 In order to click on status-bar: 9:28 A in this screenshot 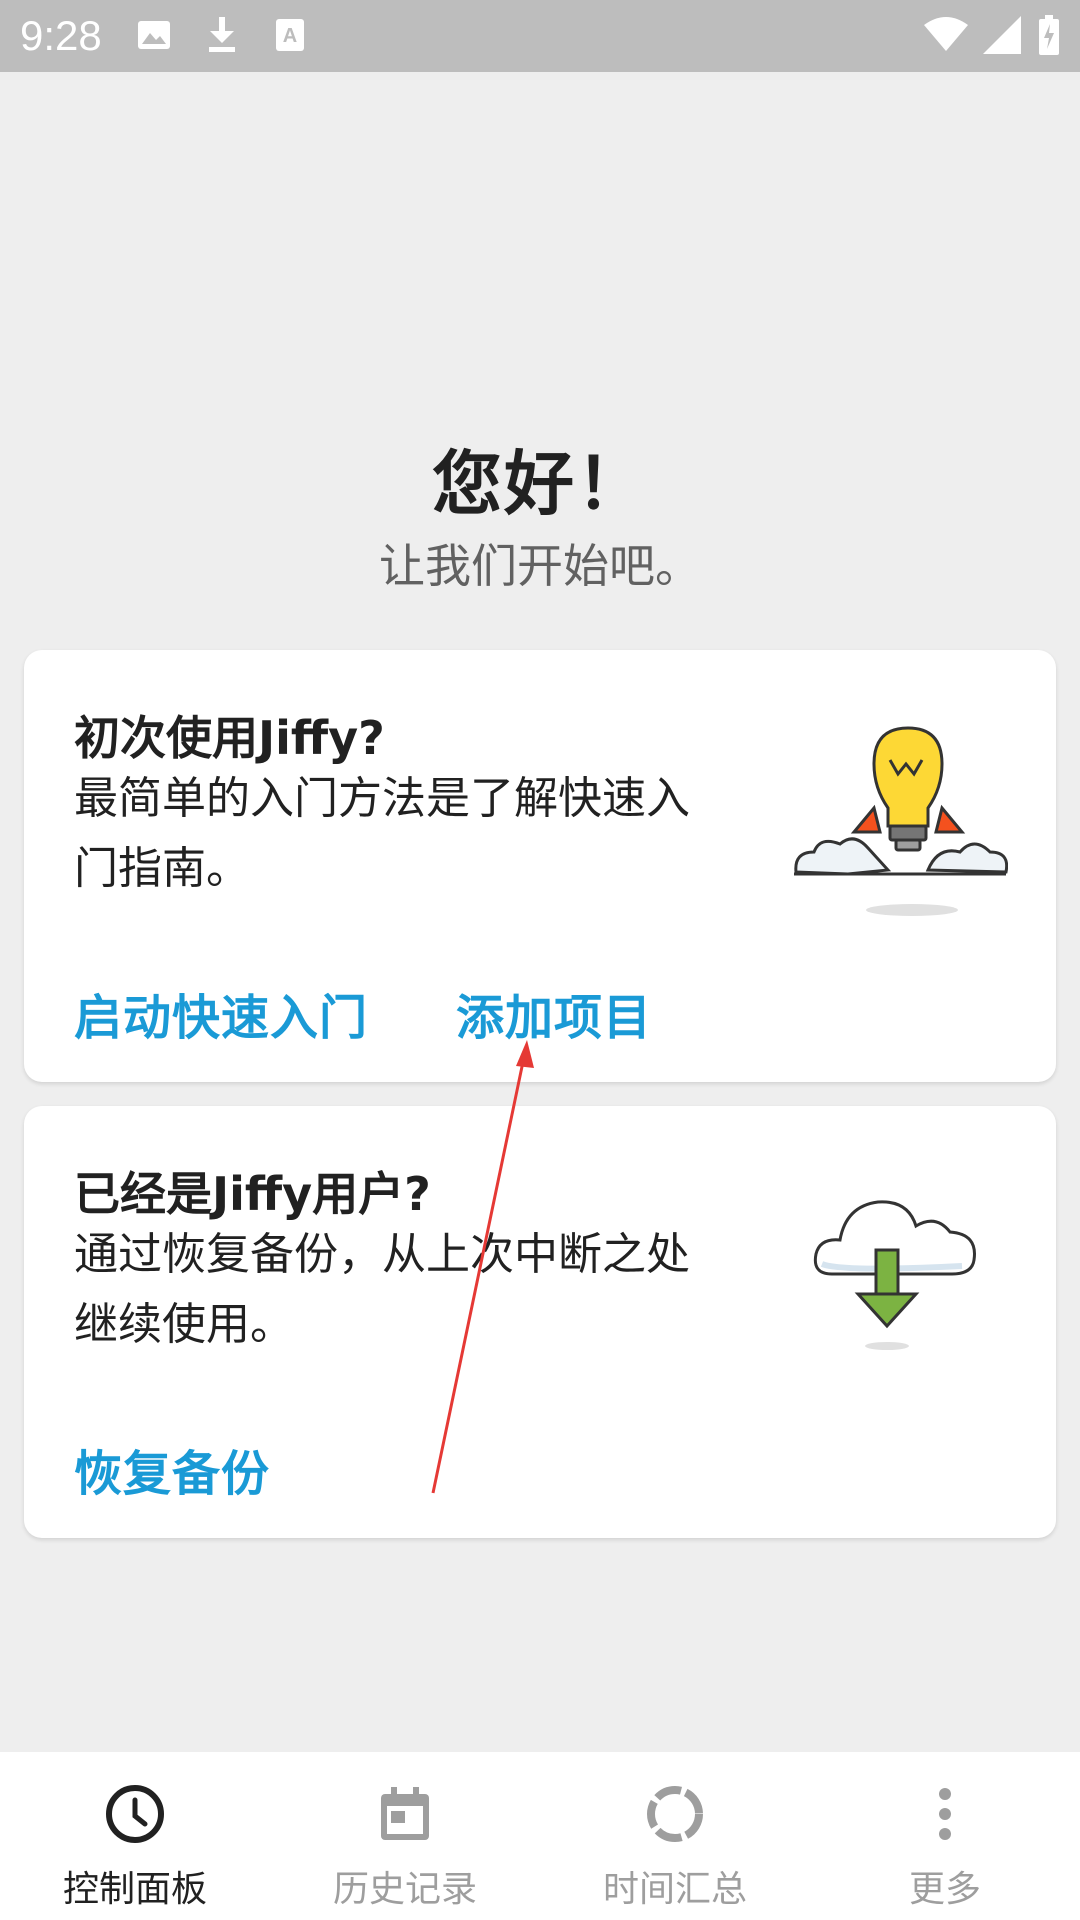, I will do `click(540, 36)`.